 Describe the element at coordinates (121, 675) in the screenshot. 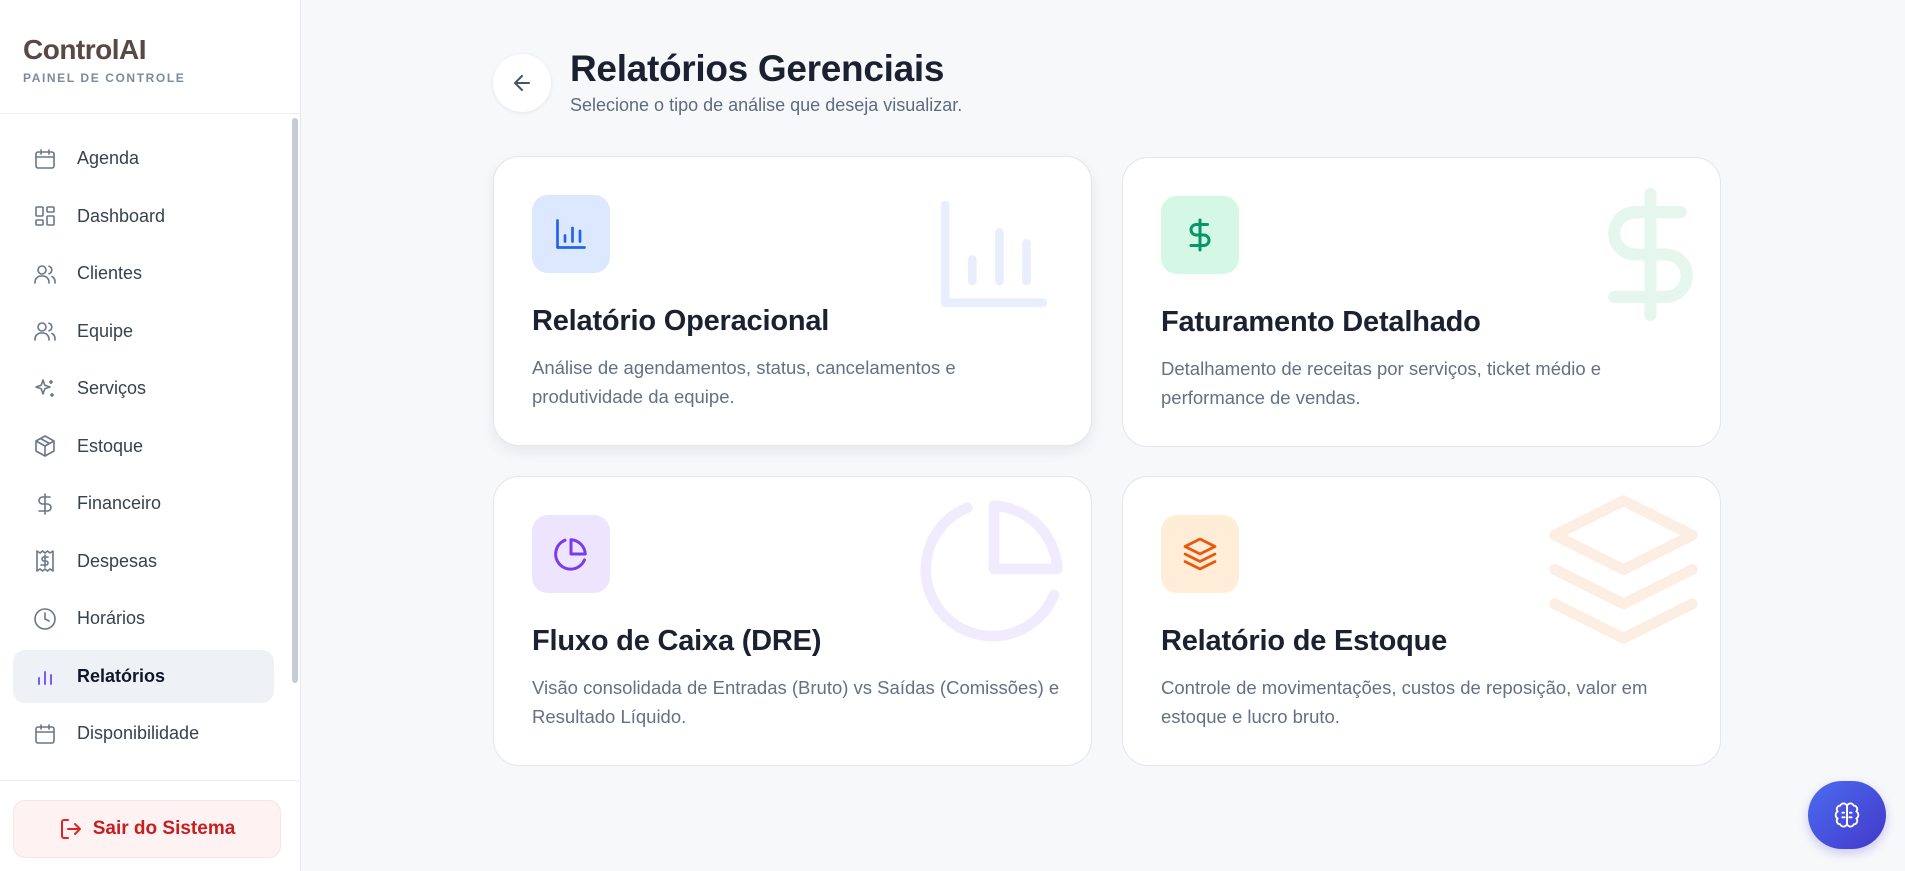

I see `sidebar-item-label: Relatórios` at that location.